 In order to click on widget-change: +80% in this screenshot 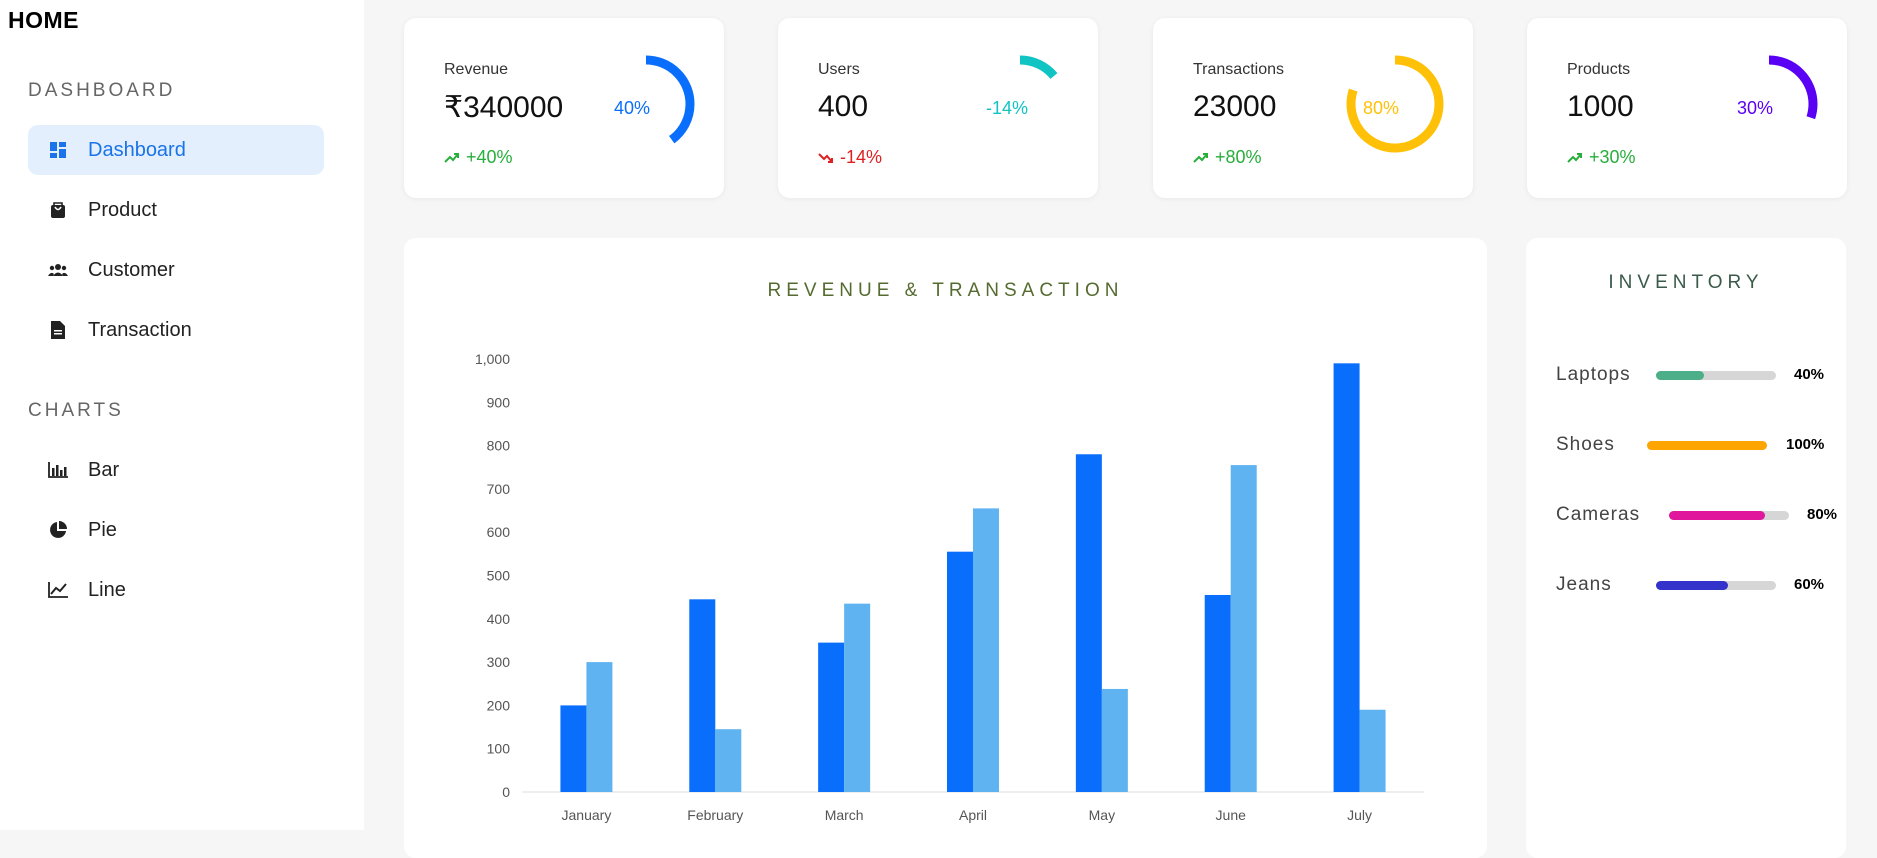, I will do `click(1227, 157)`.